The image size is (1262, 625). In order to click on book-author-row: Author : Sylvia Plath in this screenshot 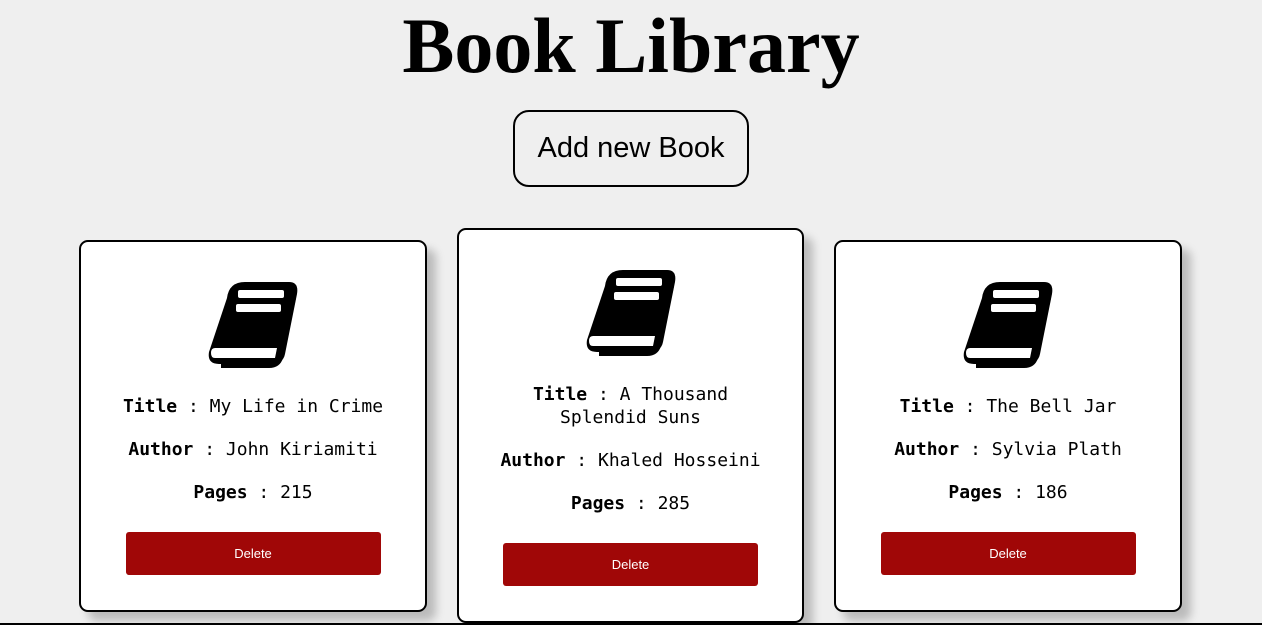, I will do `click(1008, 449)`.